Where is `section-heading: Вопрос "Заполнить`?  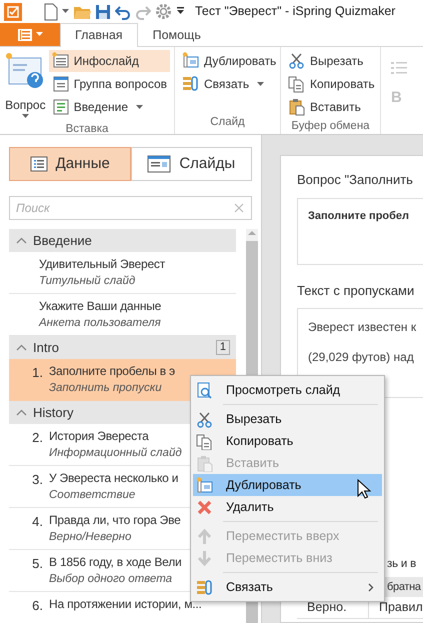
section-heading: Вопрос "Заполнить is located at coordinates (355, 180).